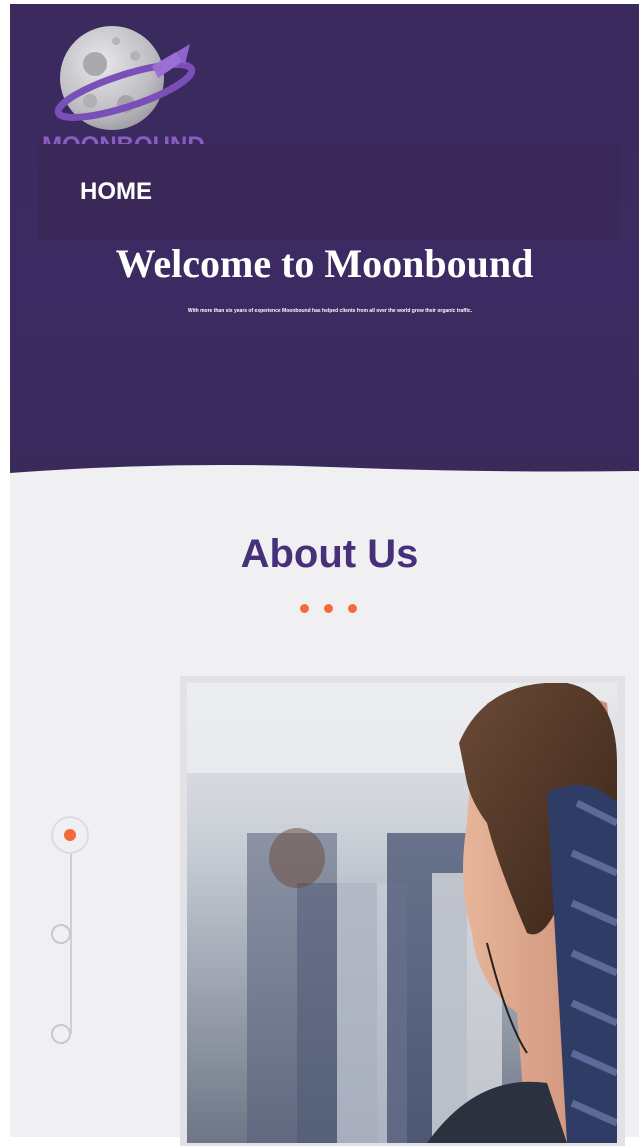  Describe the element at coordinates (329, 192) in the screenshot. I see `navbar: HOME` at that location.